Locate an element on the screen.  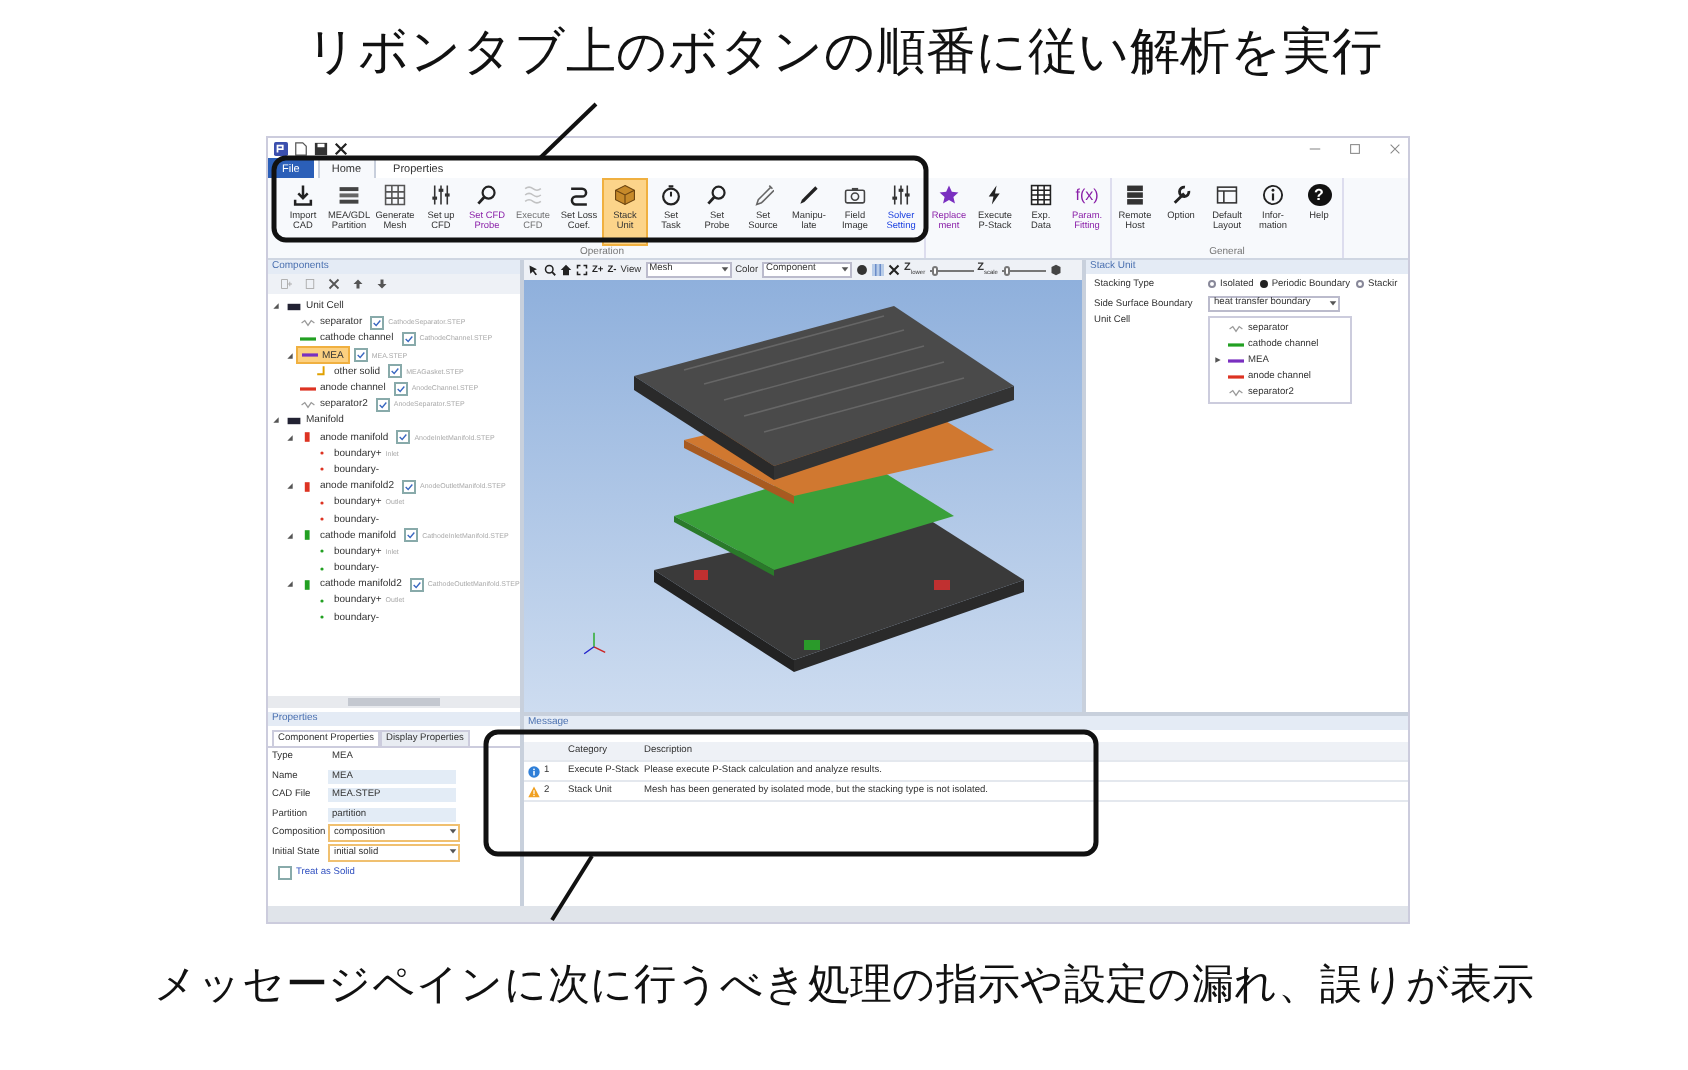
layers-icon is located at coordinates (349, 195).